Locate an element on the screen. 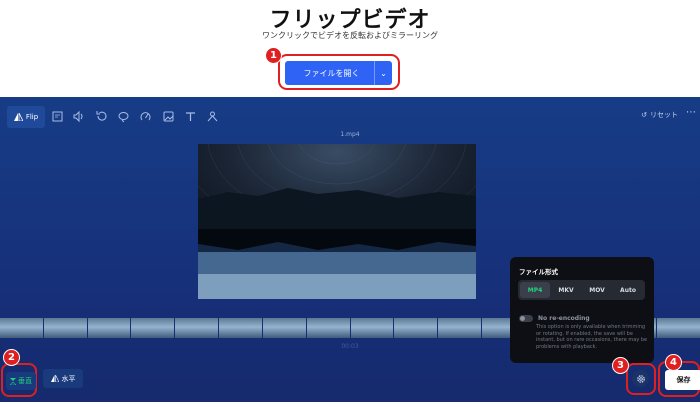 The width and height of the screenshot is (700, 407). text-icon is located at coordinates (190, 116).